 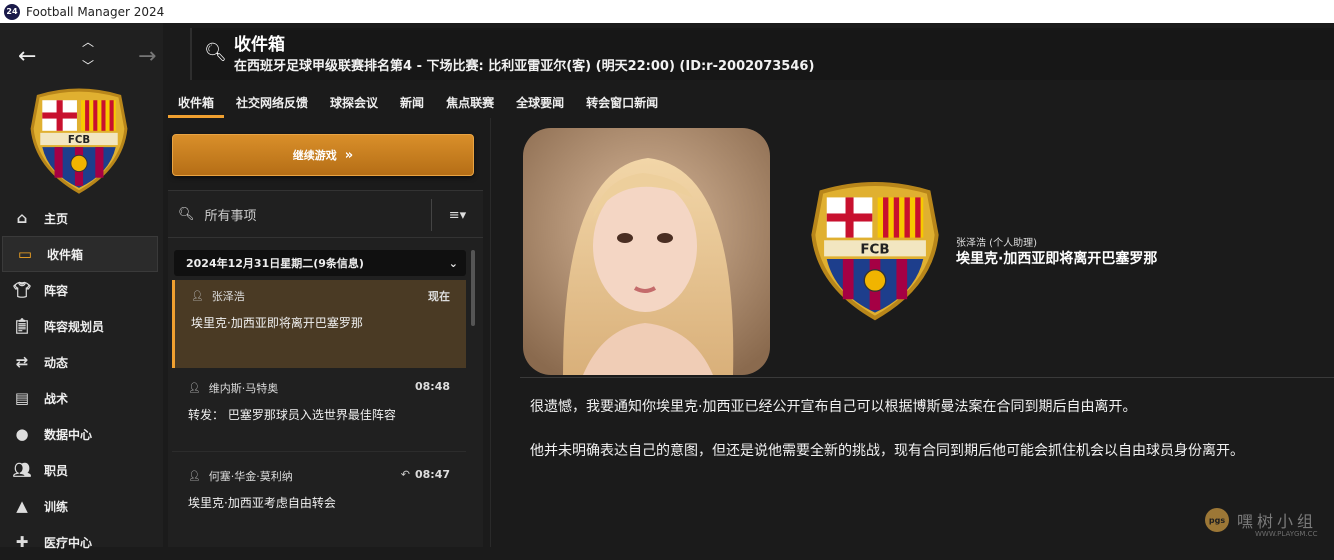 What do you see at coordinates (65, 254) in the screenshot?
I see `sidebar-item-label: 收件箱` at bounding box center [65, 254].